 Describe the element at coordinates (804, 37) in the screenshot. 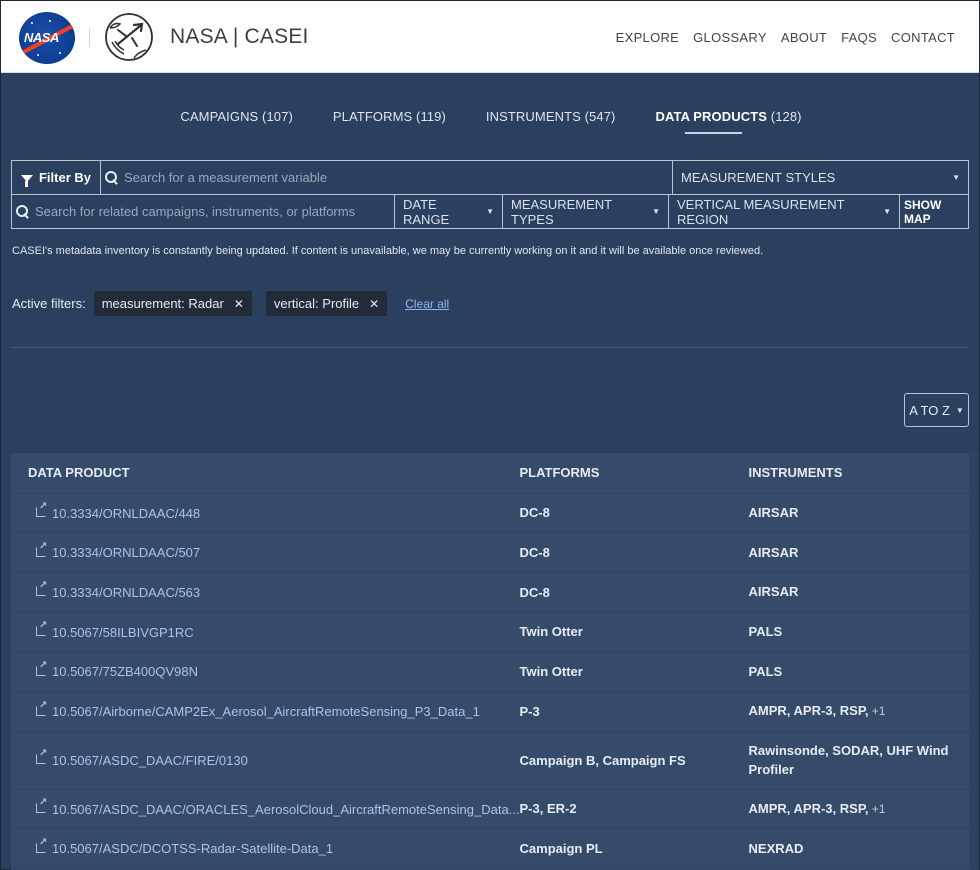

I see `nav-about: ABOUT` at that location.